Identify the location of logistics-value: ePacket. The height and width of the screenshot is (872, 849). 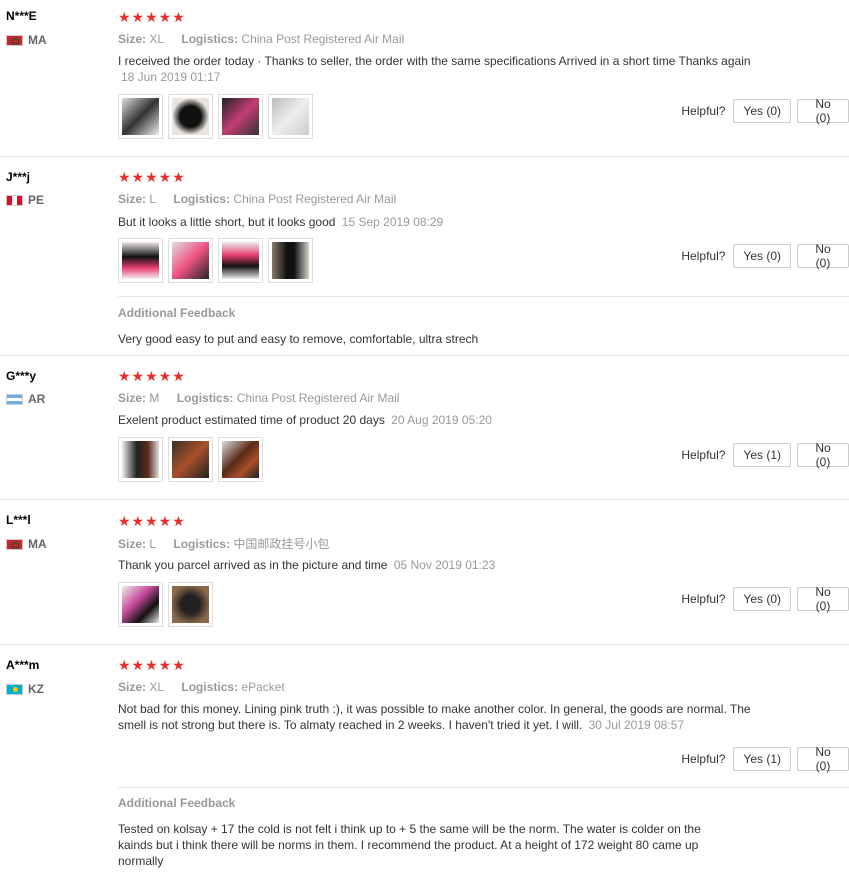
(263, 687).